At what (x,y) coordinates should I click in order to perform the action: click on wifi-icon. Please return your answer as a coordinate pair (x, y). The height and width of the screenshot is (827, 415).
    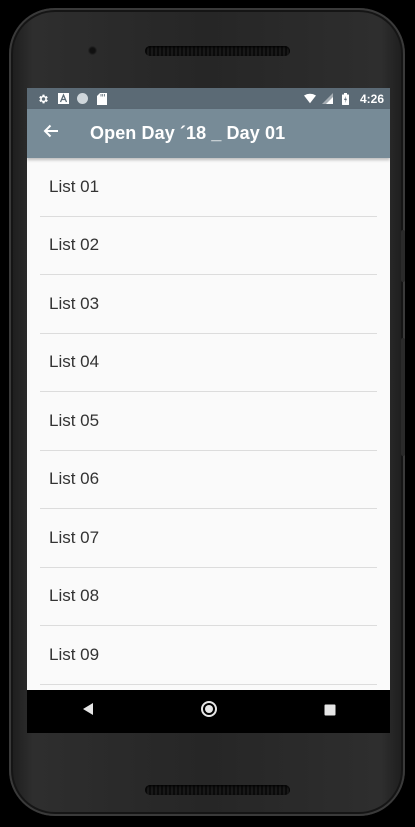
    Looking at the image, I should click on (309, 99).